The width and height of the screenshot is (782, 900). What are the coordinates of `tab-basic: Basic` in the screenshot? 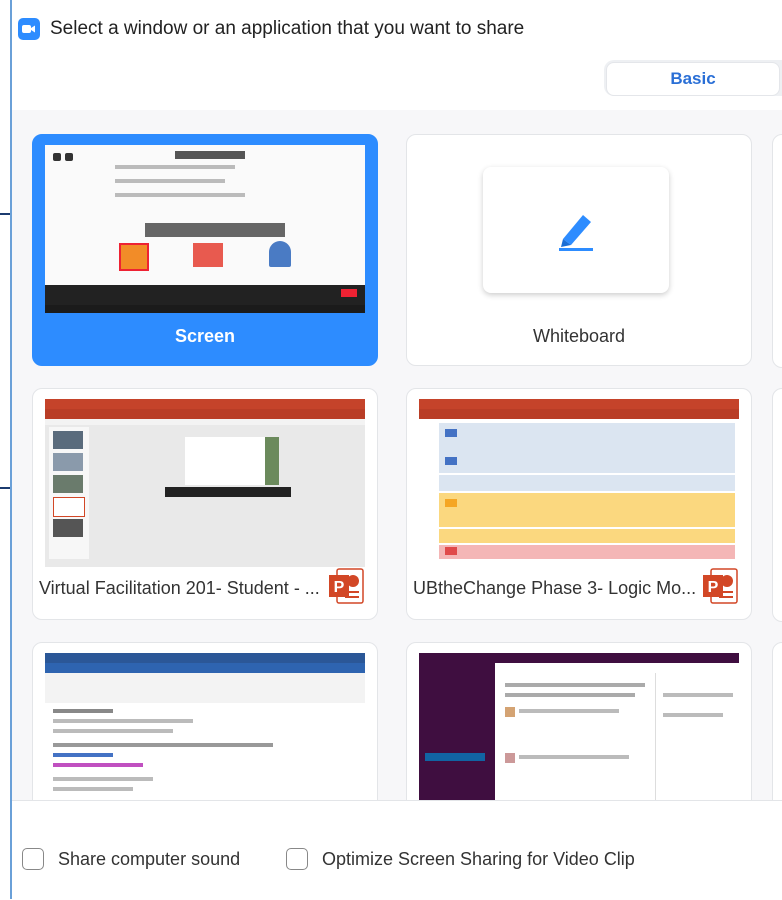 It's located at (693, 79).